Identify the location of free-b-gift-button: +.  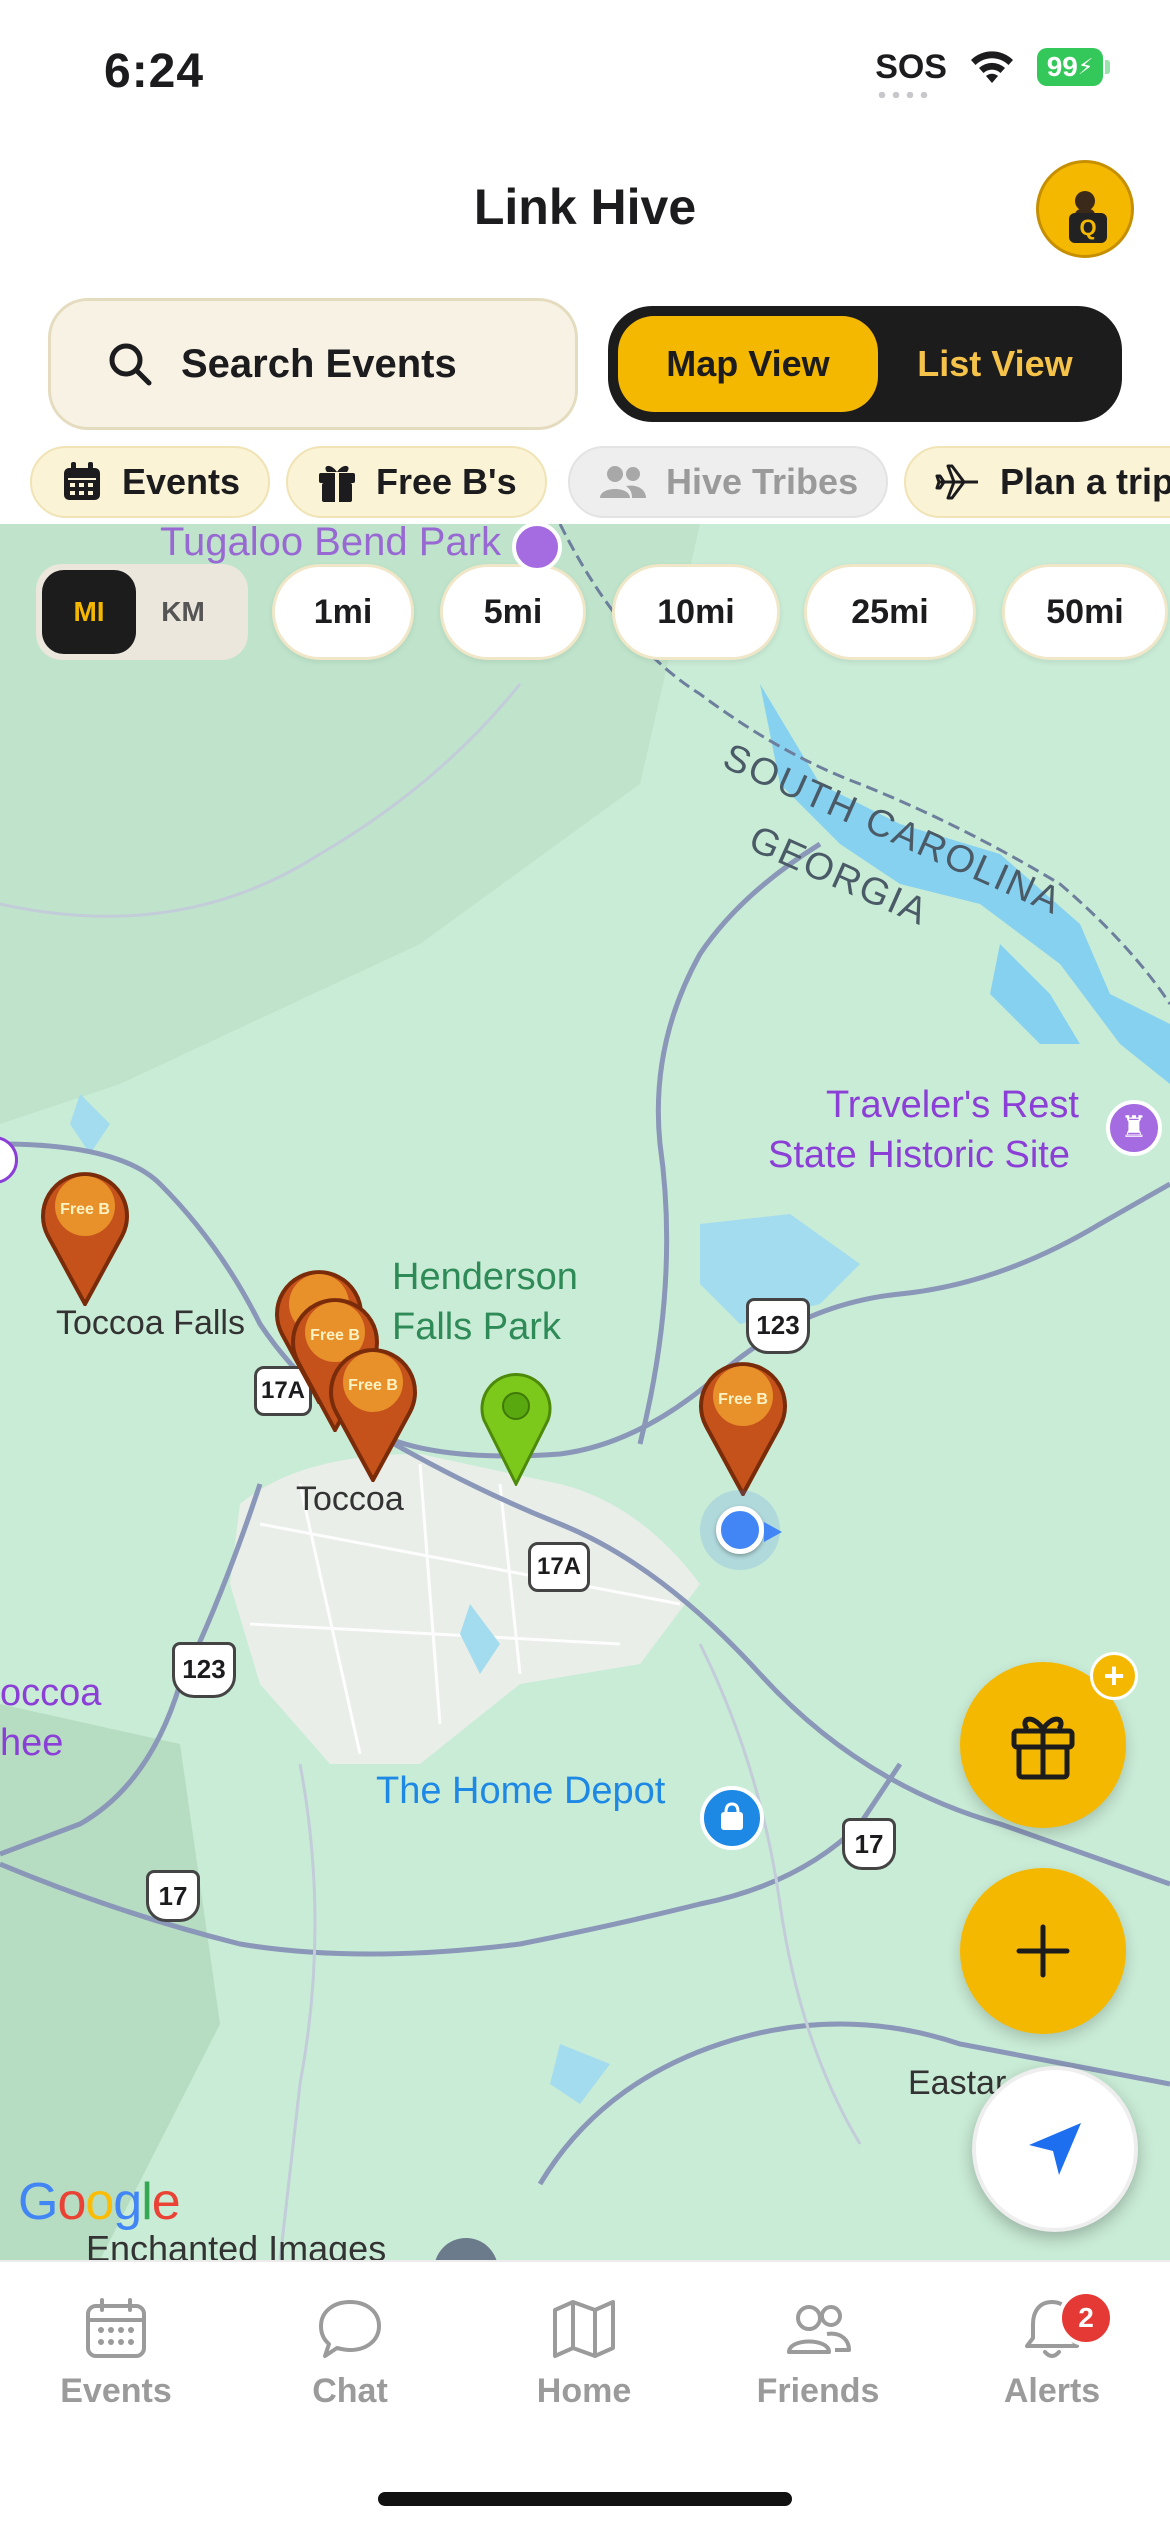
(1049, 1740).